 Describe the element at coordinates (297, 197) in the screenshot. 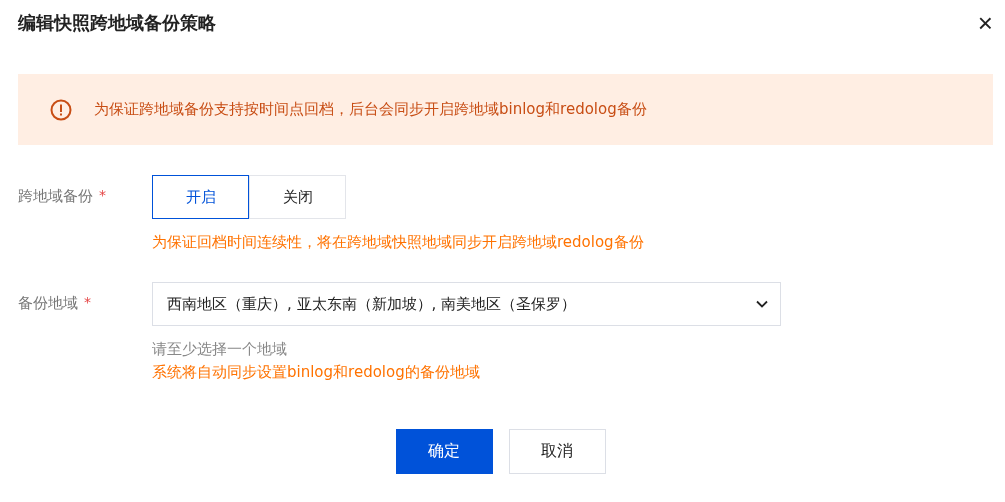

I see `segment-option: 关闭` at that location.